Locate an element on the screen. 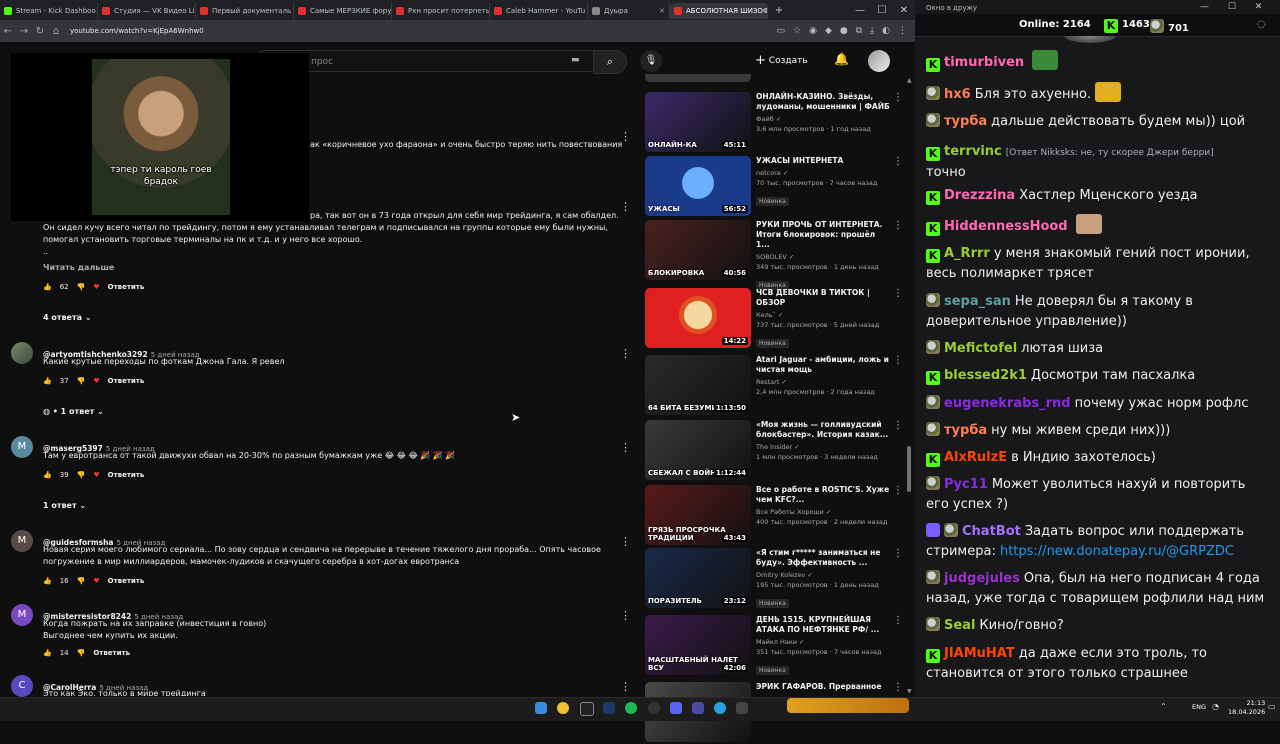  video-title: УЖАСЫ ИНТЕРНЕТА is located at coordinates (823, 161).